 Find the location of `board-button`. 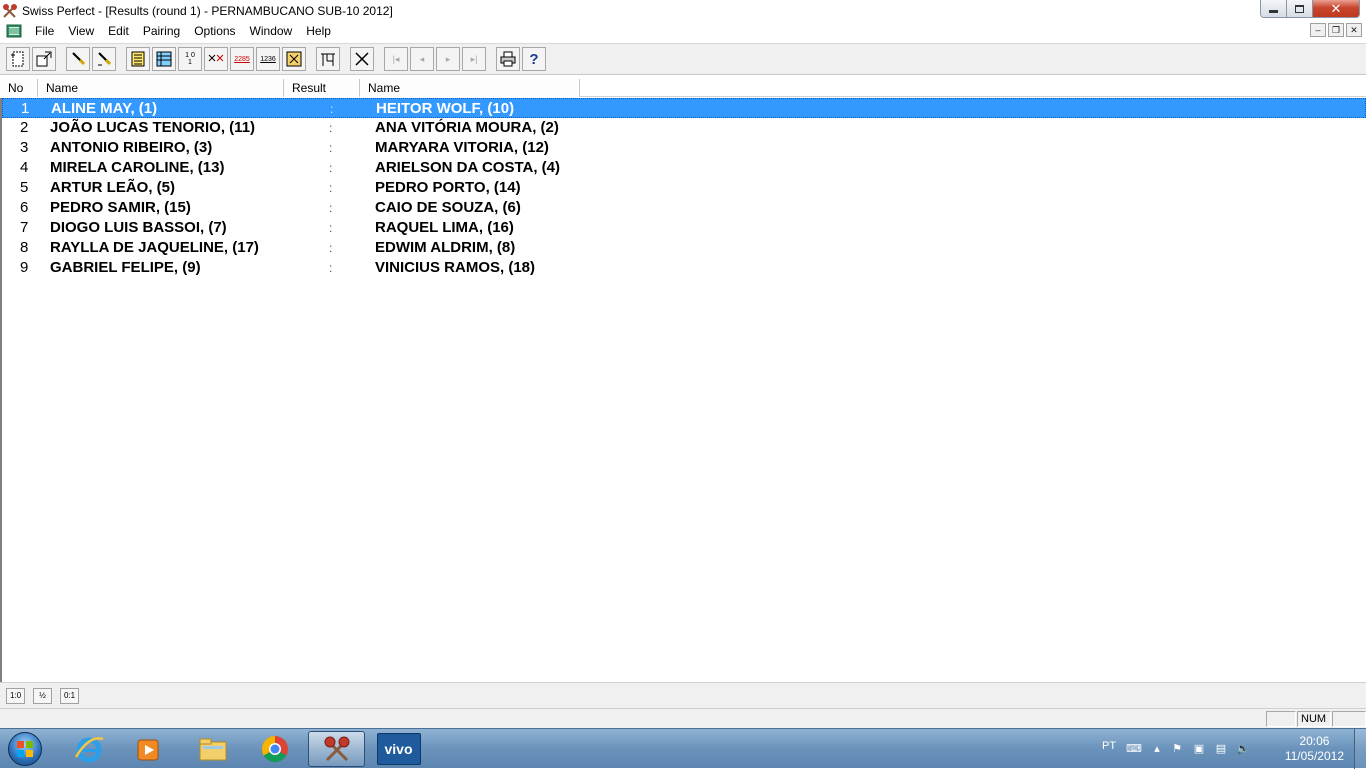

board-button is located at coordinates (294, 59).